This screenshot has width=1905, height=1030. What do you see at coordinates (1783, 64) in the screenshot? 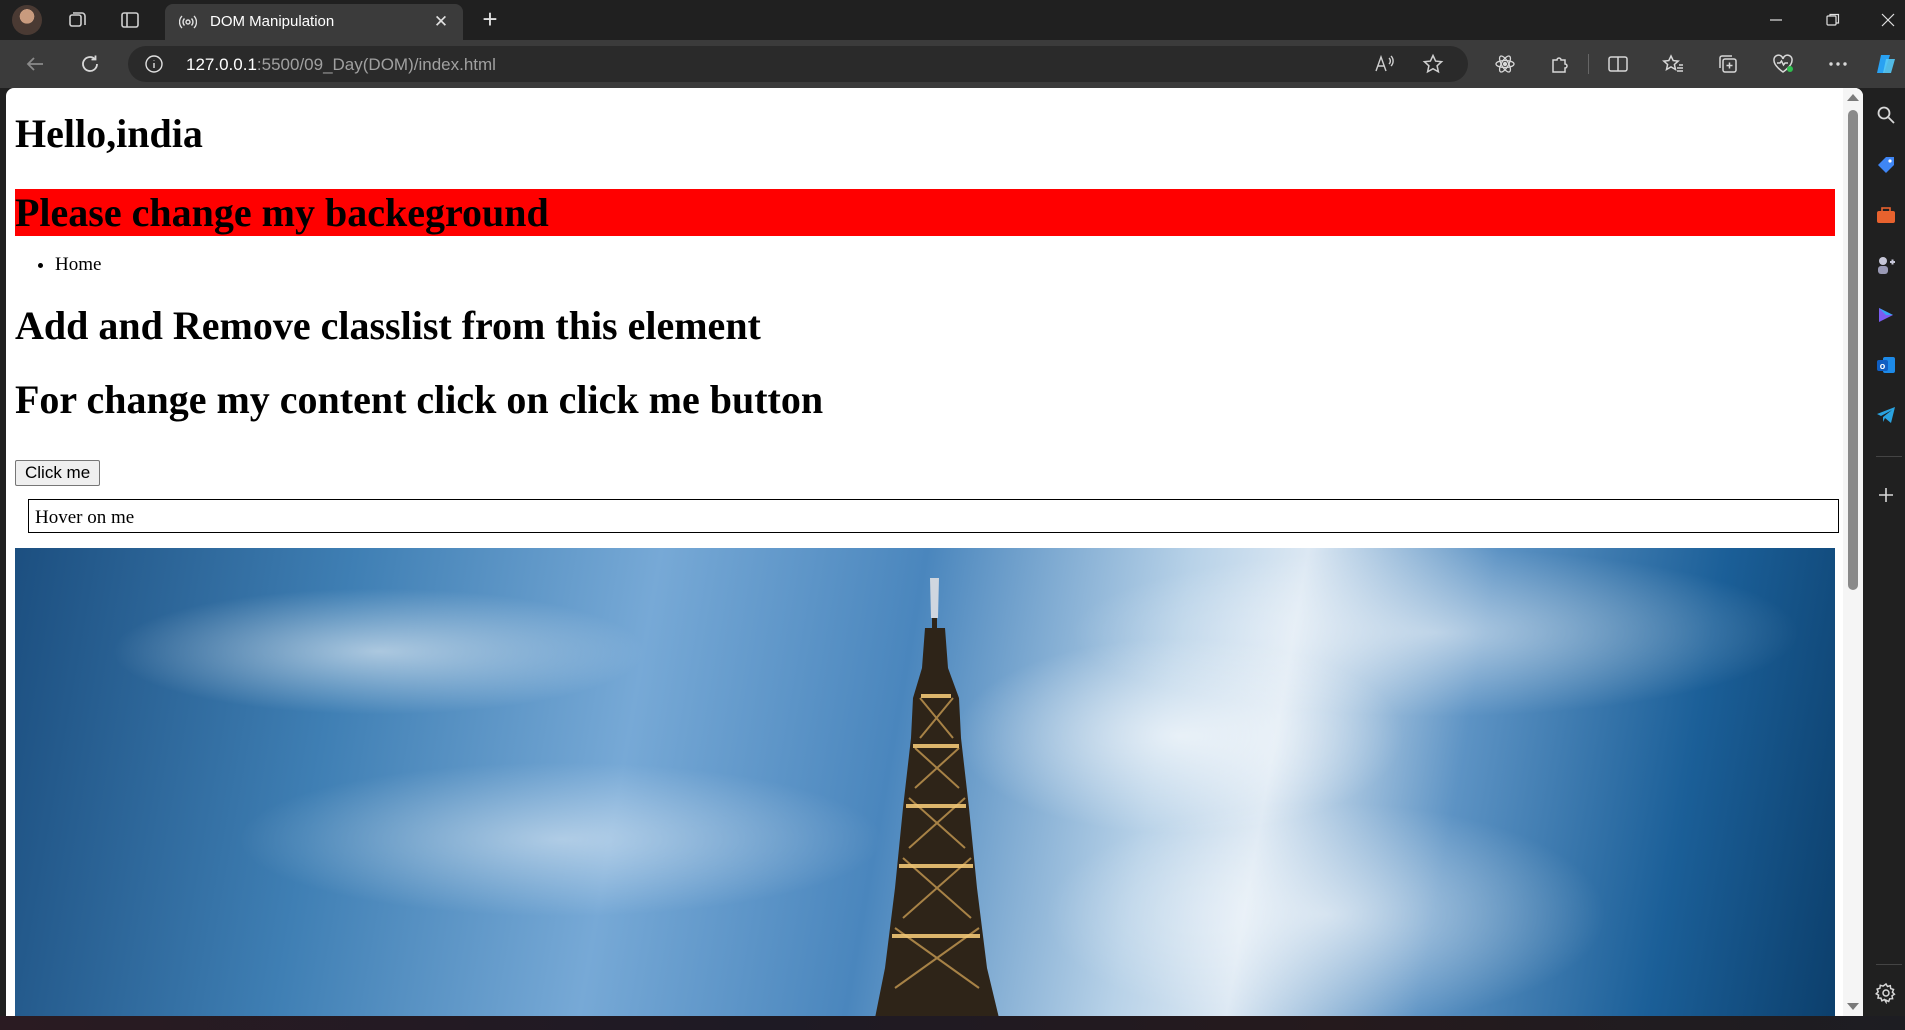
I see `browser-essentials-icon` at bounding box center [1783, 64].